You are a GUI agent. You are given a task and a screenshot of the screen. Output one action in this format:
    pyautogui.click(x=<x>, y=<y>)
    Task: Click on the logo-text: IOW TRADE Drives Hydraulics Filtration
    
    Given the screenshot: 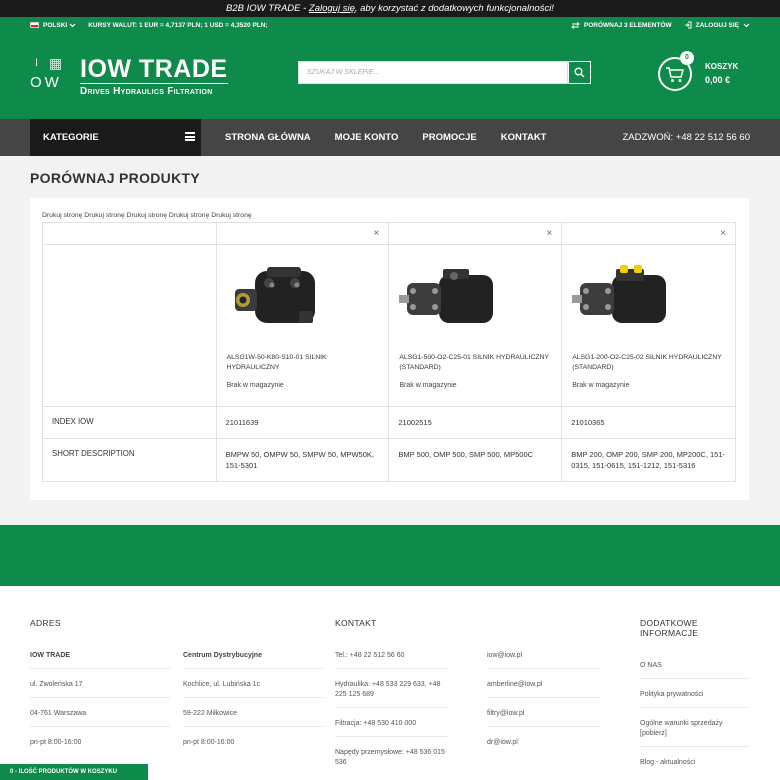 What is the action you would take?
    pyautogui.click(x=154, y=77)
    